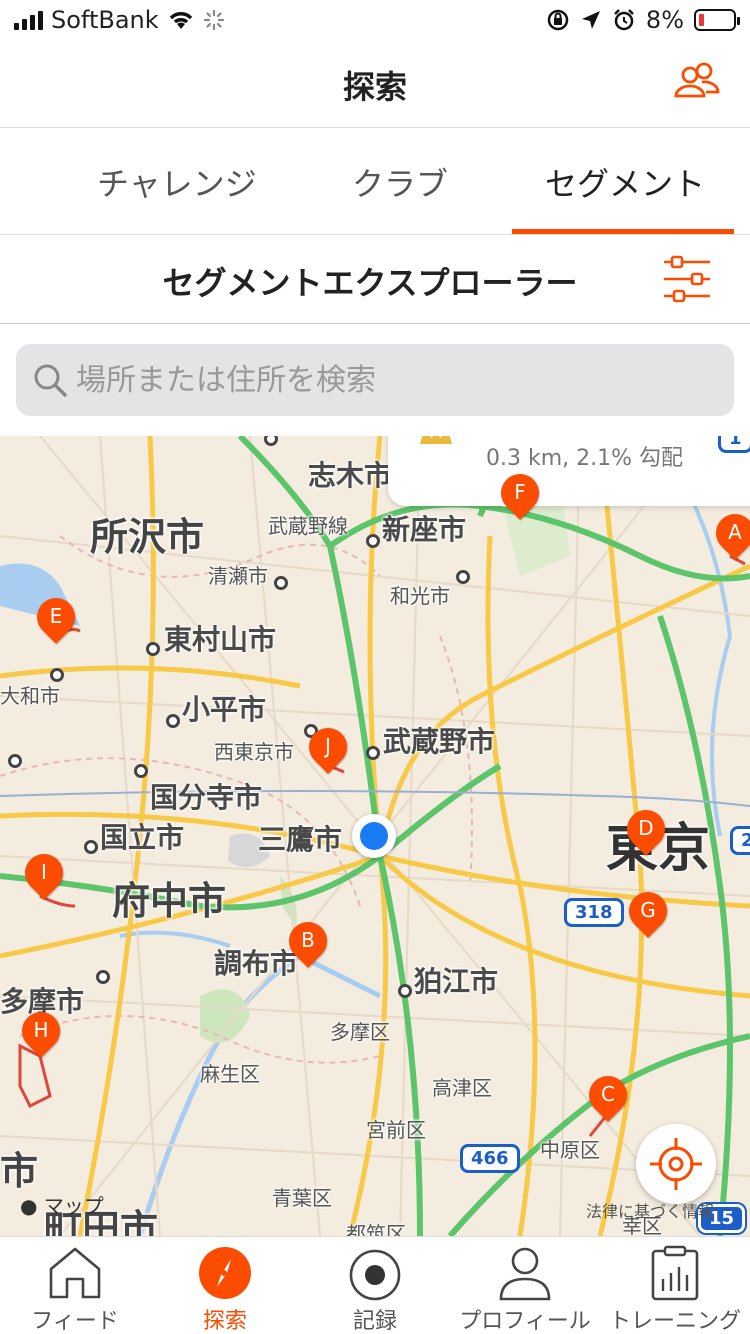 The width and height of the screenshot is (750, 1334). I want to click on tabbar-record-label: 記録, so click(374, 1321).